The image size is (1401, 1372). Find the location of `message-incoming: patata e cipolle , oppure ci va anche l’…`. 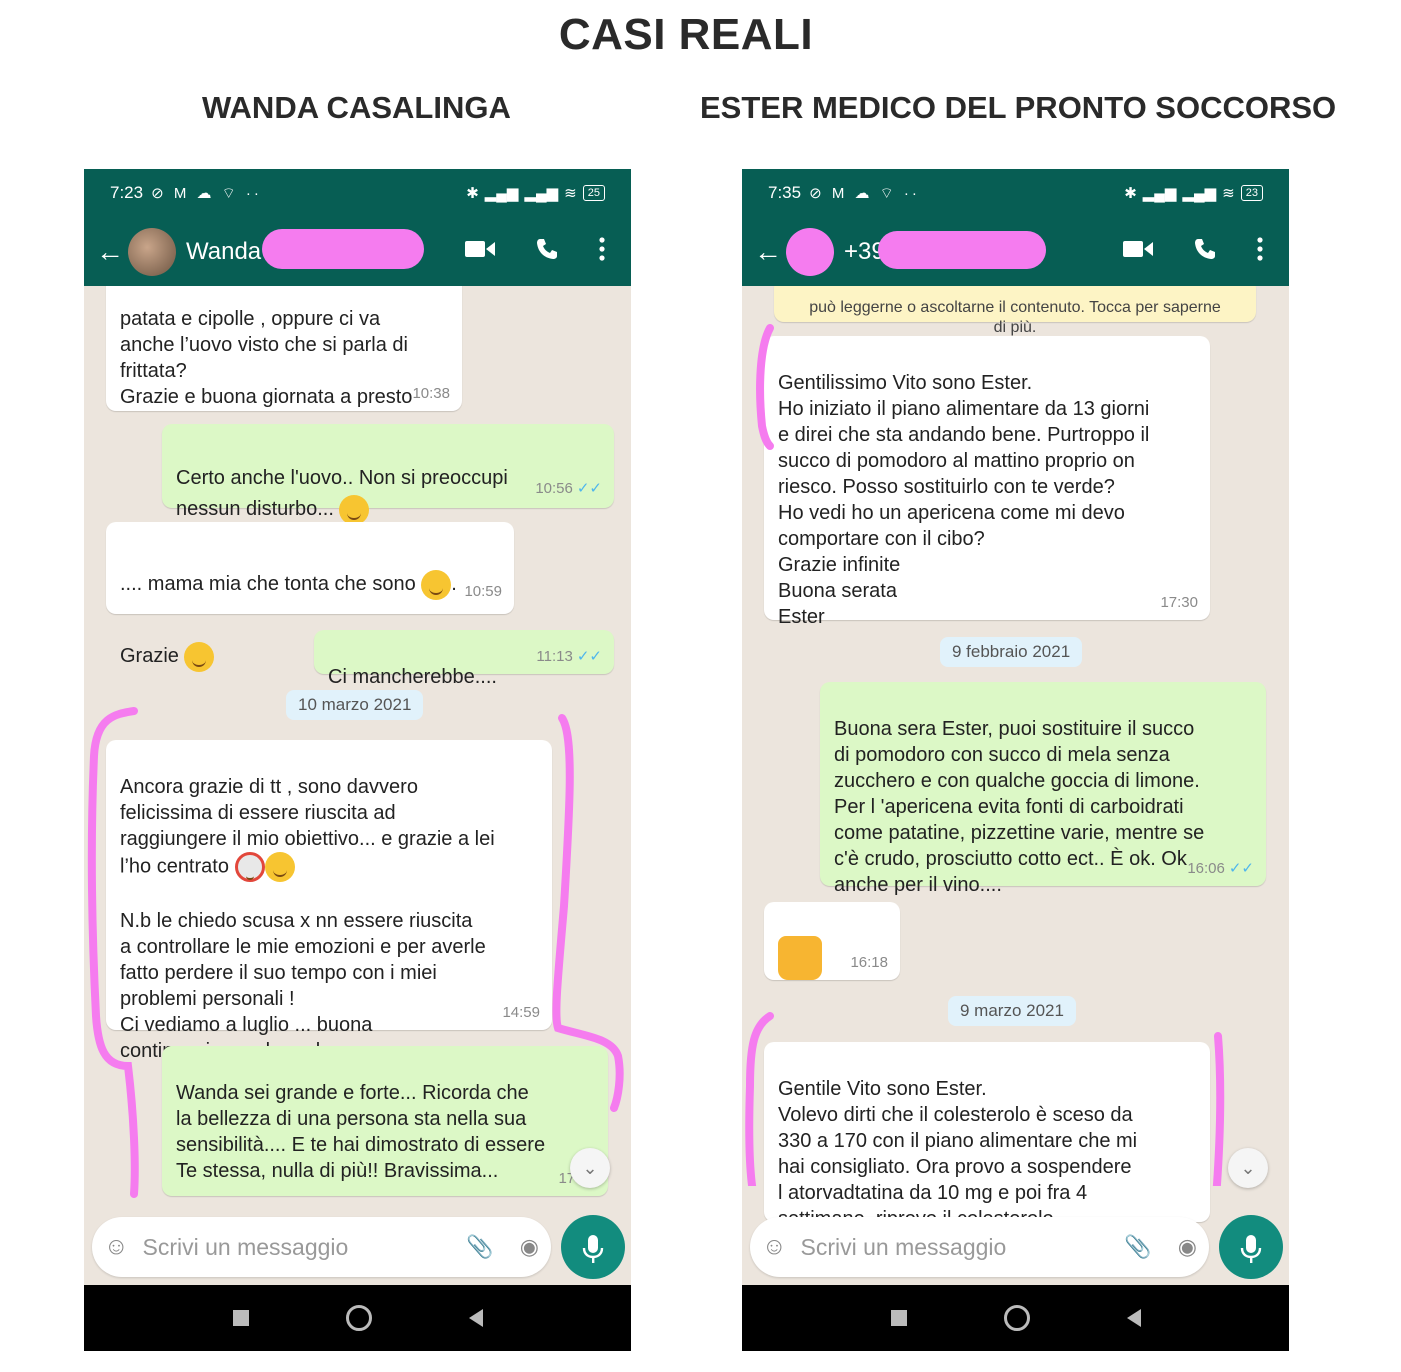

message-incoming: patata e cipolle , oppure ci va anche l’… is located at coordinates (284, 348).